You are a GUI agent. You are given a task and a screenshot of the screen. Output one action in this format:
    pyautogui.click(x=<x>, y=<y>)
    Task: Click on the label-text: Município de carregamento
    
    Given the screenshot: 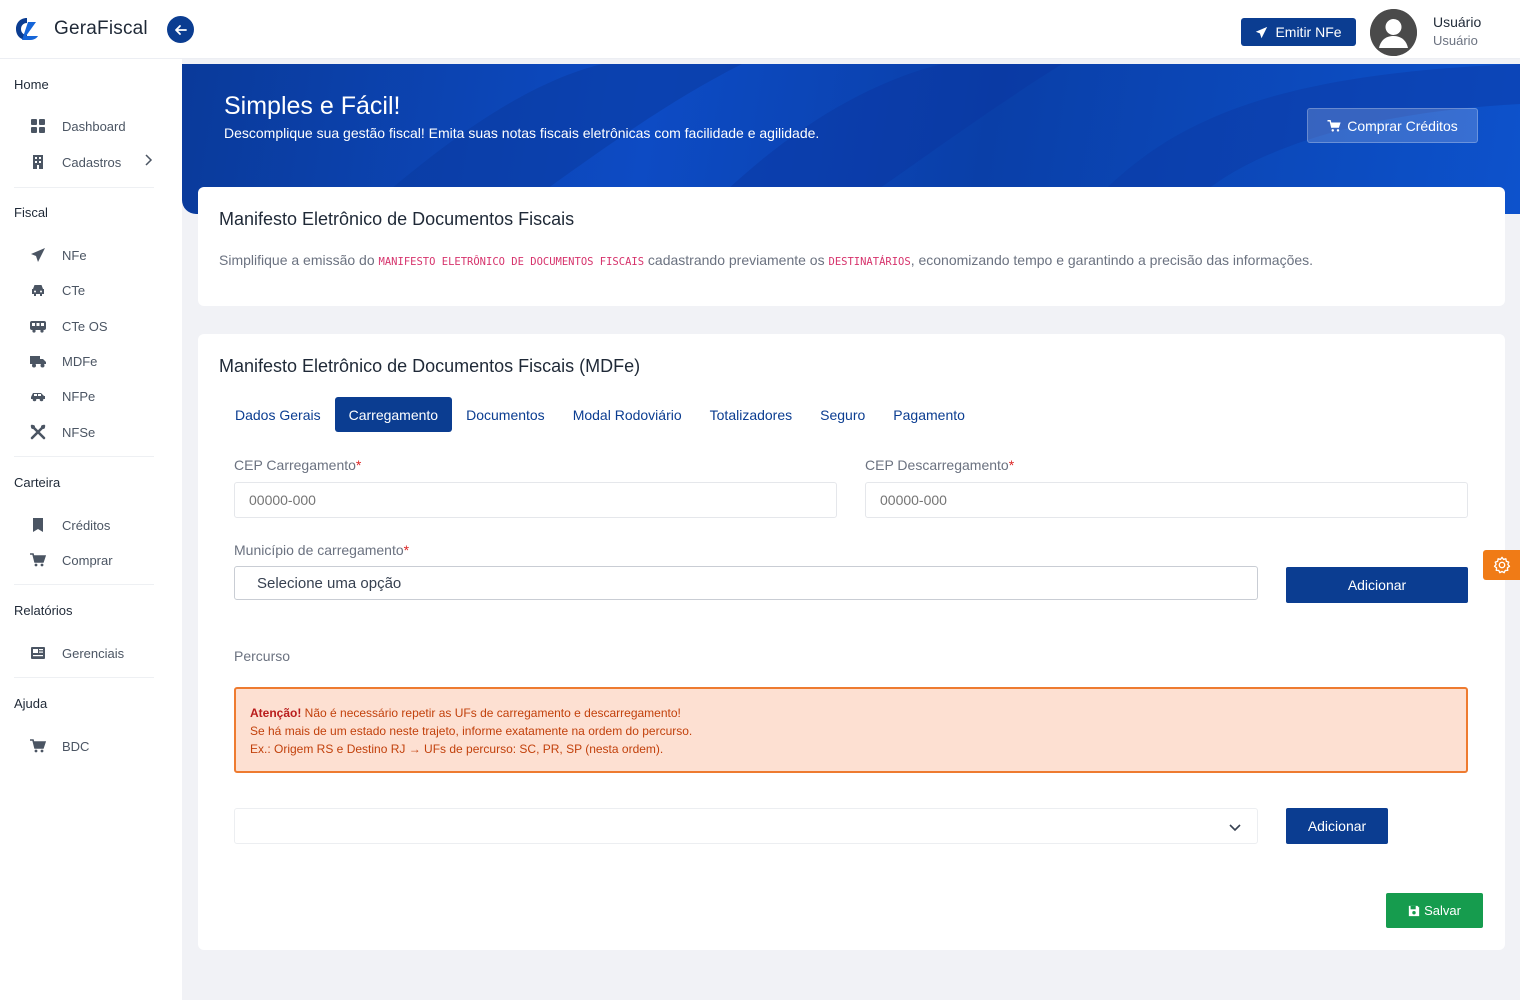 What is the action you would take?
    pyautogui.click(x=319, y=550)
    